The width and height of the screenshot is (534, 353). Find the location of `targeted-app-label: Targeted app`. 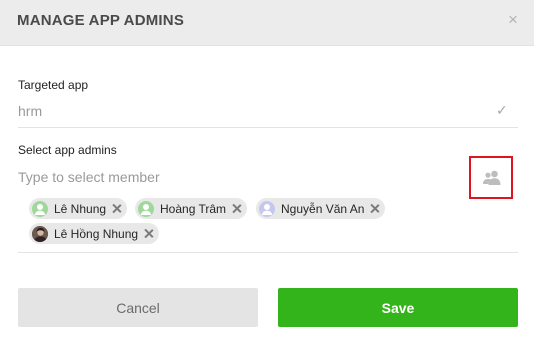

targeted-app-label: Targeted app is located at coordinates (53, 85).